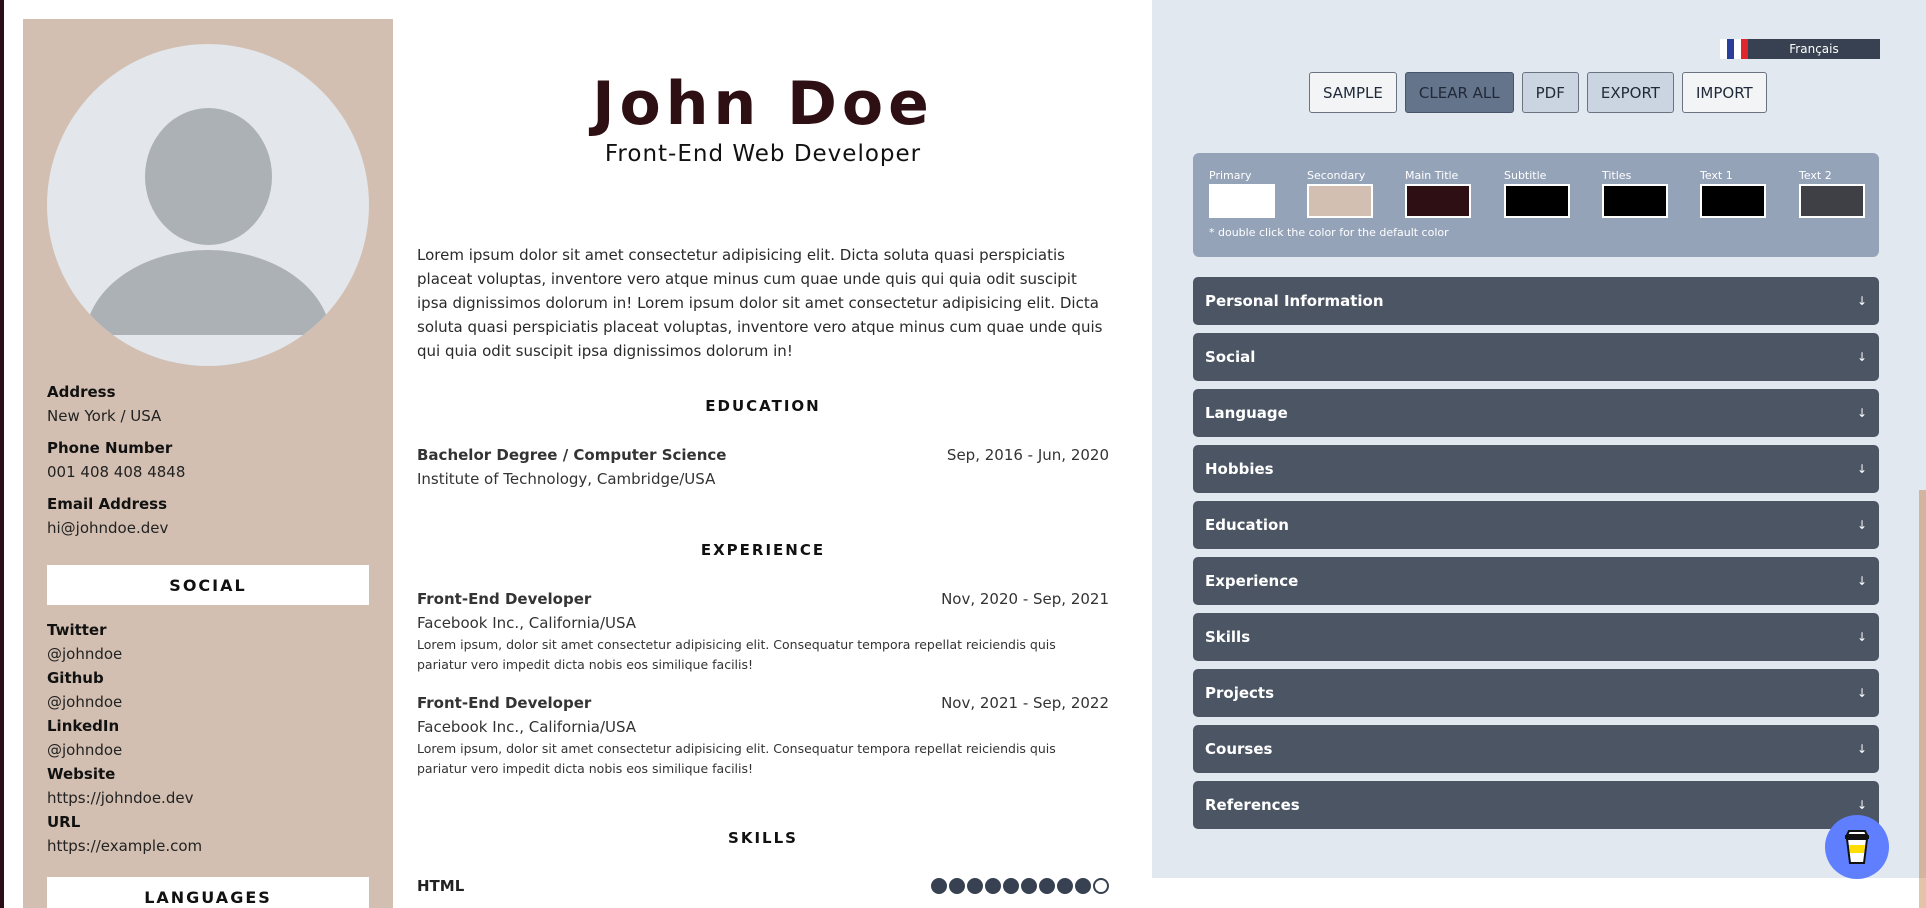 The image size is (1926, 908). What do you see at coordinates (1239, 469) in the screenshot?
I see `accordion-label: Hobbies` at bounding box center [1239, 469].